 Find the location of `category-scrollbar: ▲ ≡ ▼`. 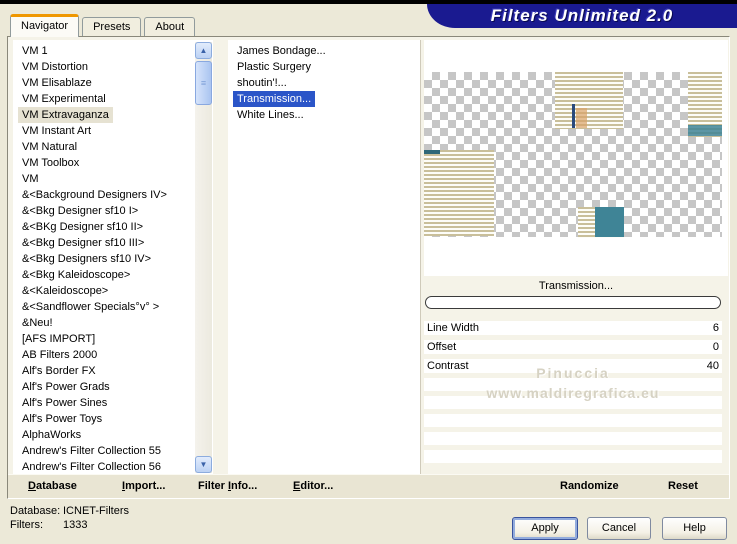

category-scrollbar: ▲ ≡ ▼ is located at coordinates (203, 257).